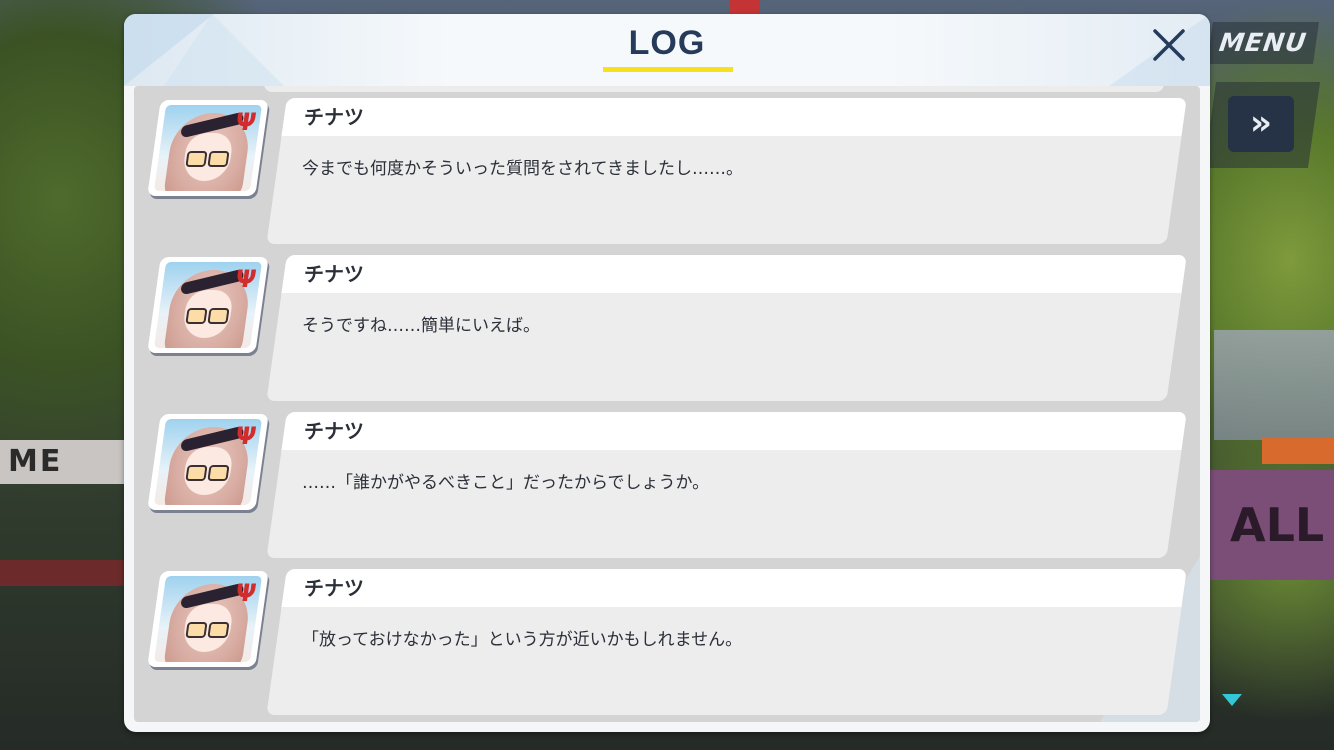  I want to click on background-banner, so click(62, 573).